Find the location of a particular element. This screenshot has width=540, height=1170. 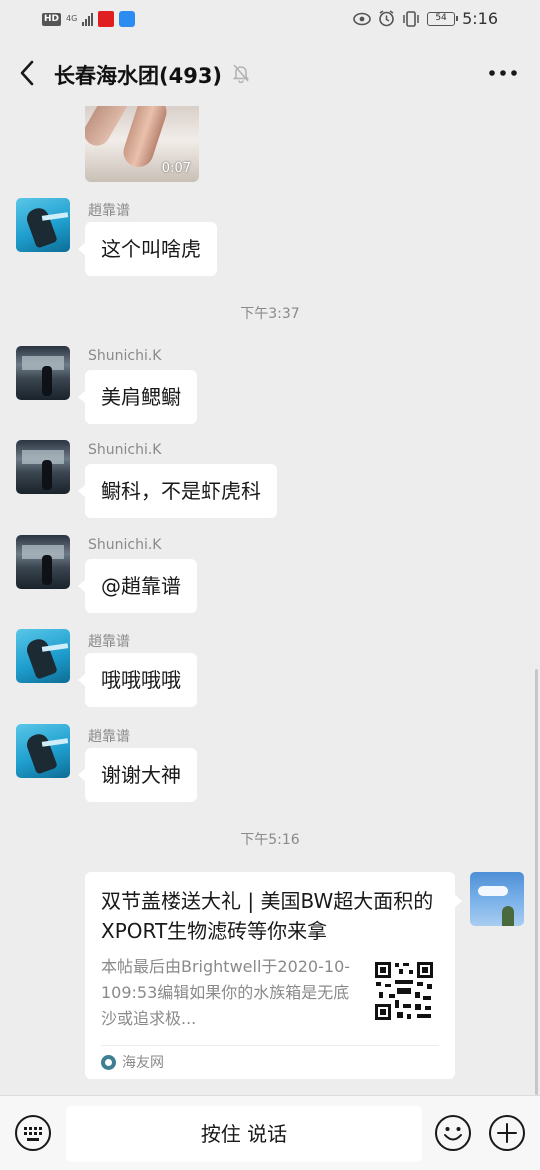

link-card-title: 双节盖楼送大礼 | 美国BW超大面积的XPORT生物滤砖等你来拿 is located at coordinates (267, 916).